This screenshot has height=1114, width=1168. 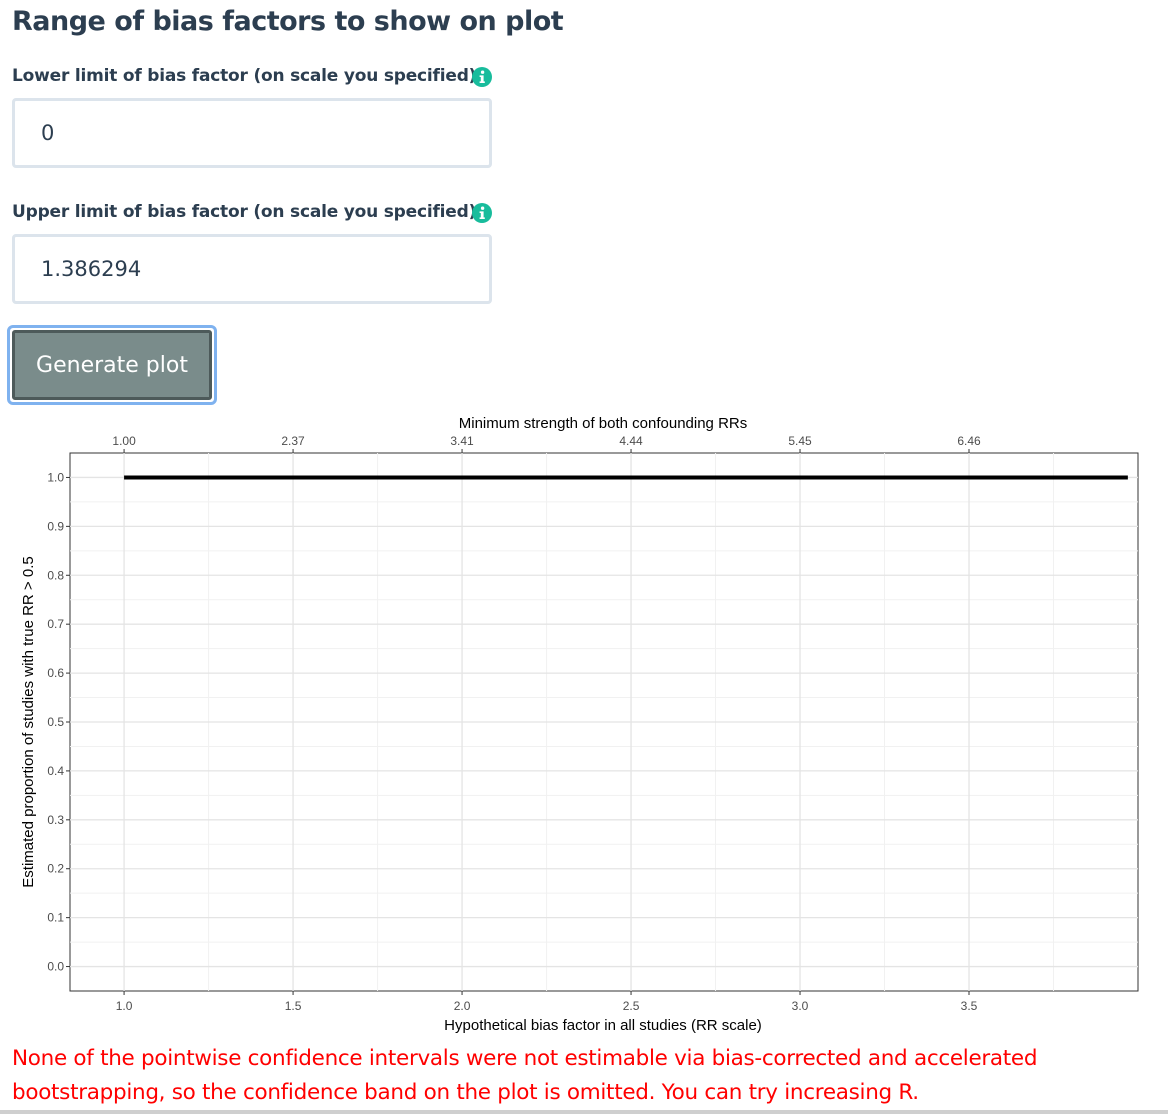 I want to click on x-tick-label: 1.0, so click(x=124, y=1006).